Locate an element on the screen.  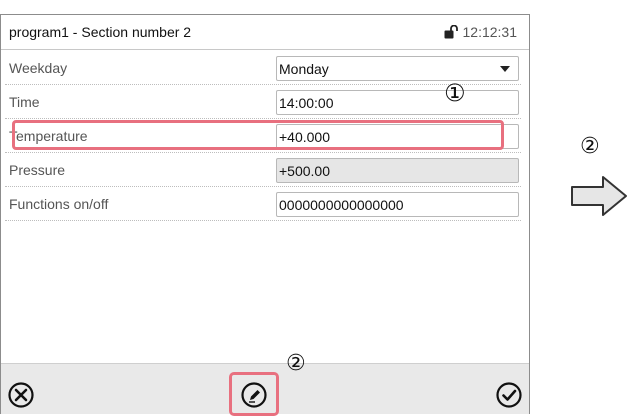
page-title: program1 - Section number 2 is located at coordinates (100, 32).